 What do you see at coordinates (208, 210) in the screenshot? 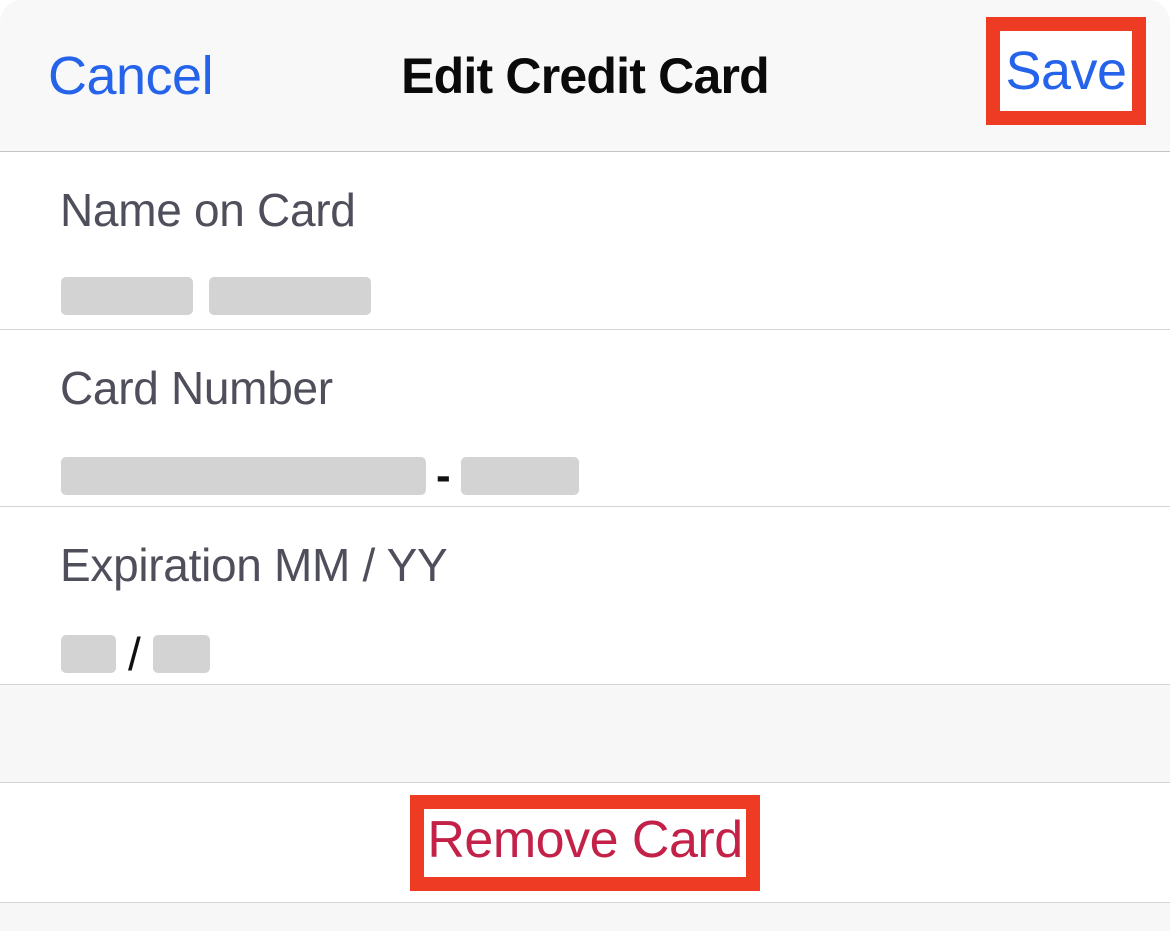
I see `field-label-name-on-card: Name on Card` at bounding box center [208, 210].